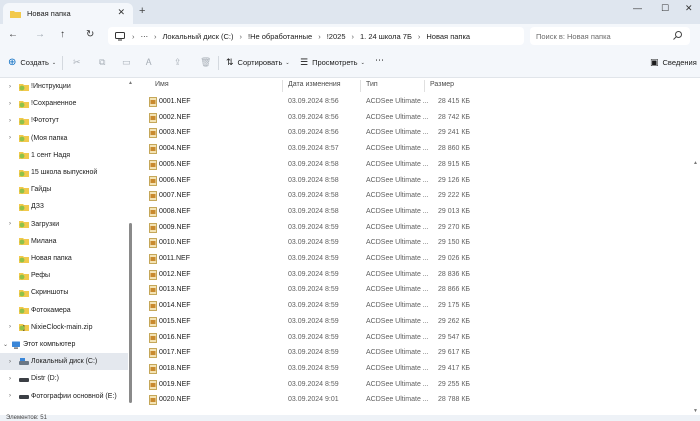 The image size is (700, 421). I want to click on breadcrumb-school: 1. 24 школа 7Б, so click(386, 36).